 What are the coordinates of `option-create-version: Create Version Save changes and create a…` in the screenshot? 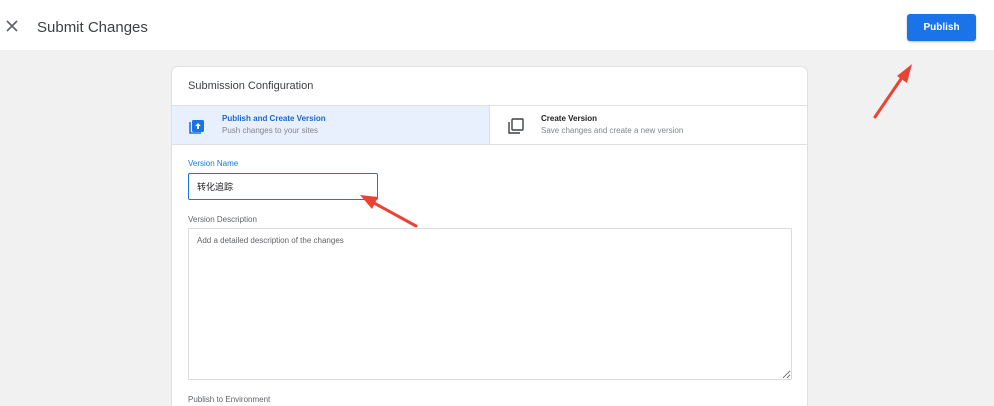 It's located at (649, 125).